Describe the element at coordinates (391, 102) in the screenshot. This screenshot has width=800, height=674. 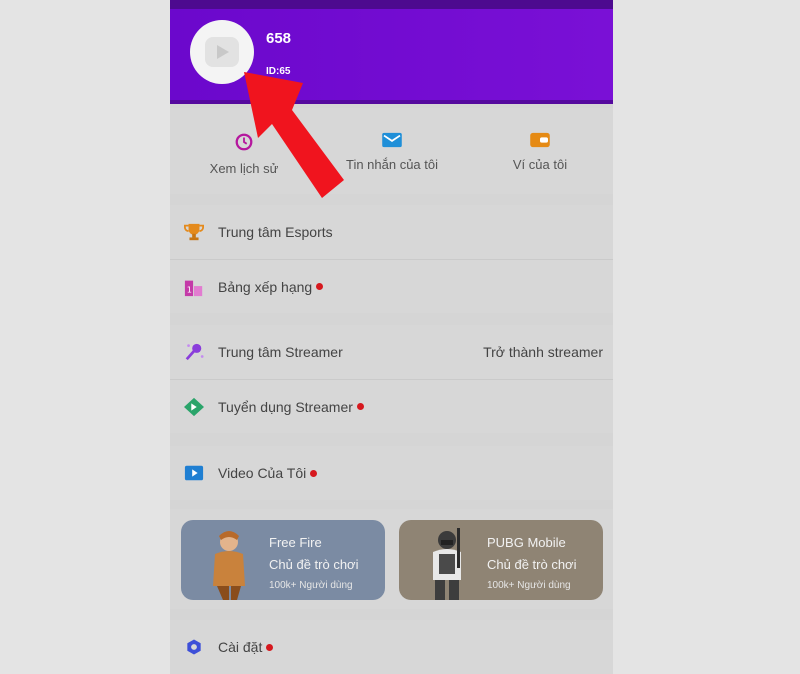
I see `header-divider` at that location.